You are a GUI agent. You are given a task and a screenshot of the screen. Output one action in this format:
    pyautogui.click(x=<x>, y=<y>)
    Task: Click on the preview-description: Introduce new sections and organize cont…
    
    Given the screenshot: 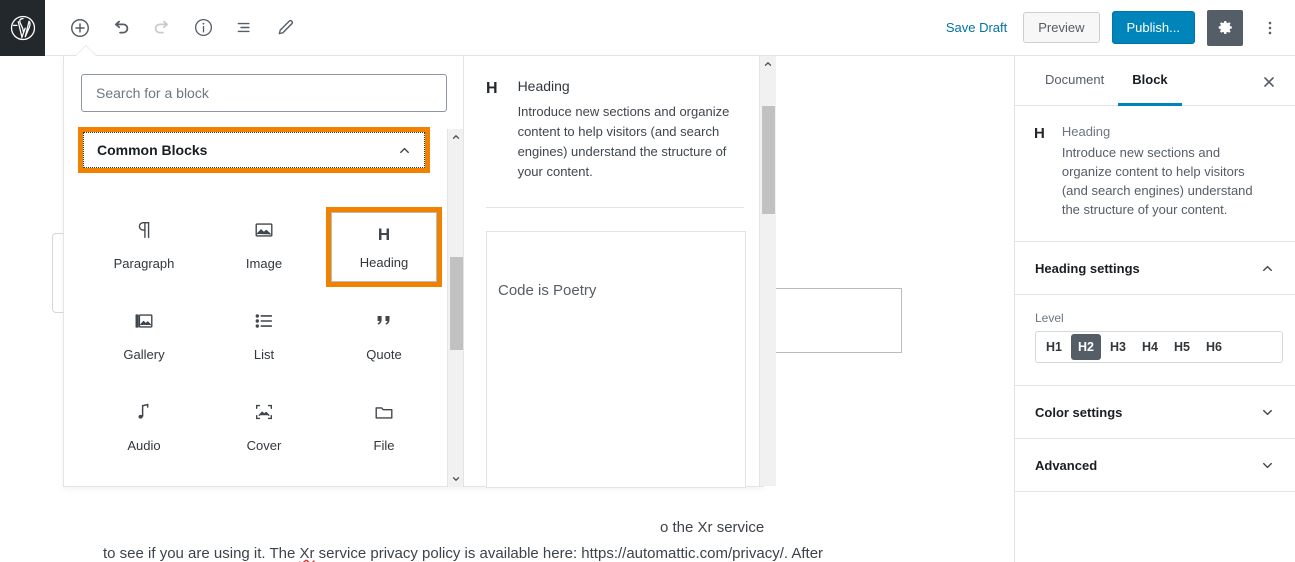 What is the action you would take?
    pyautogui.click(x=623, y=142)
    